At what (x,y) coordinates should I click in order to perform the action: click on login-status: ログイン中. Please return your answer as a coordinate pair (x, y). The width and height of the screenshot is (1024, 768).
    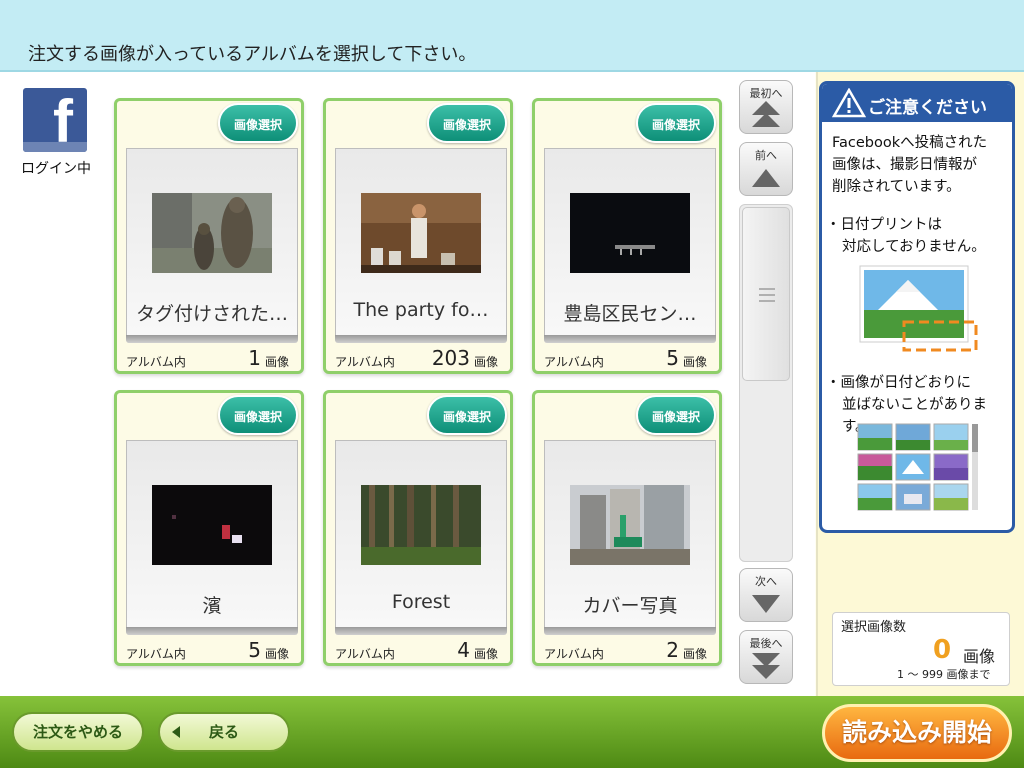
    Looking at the image, I should click on (56, 169).